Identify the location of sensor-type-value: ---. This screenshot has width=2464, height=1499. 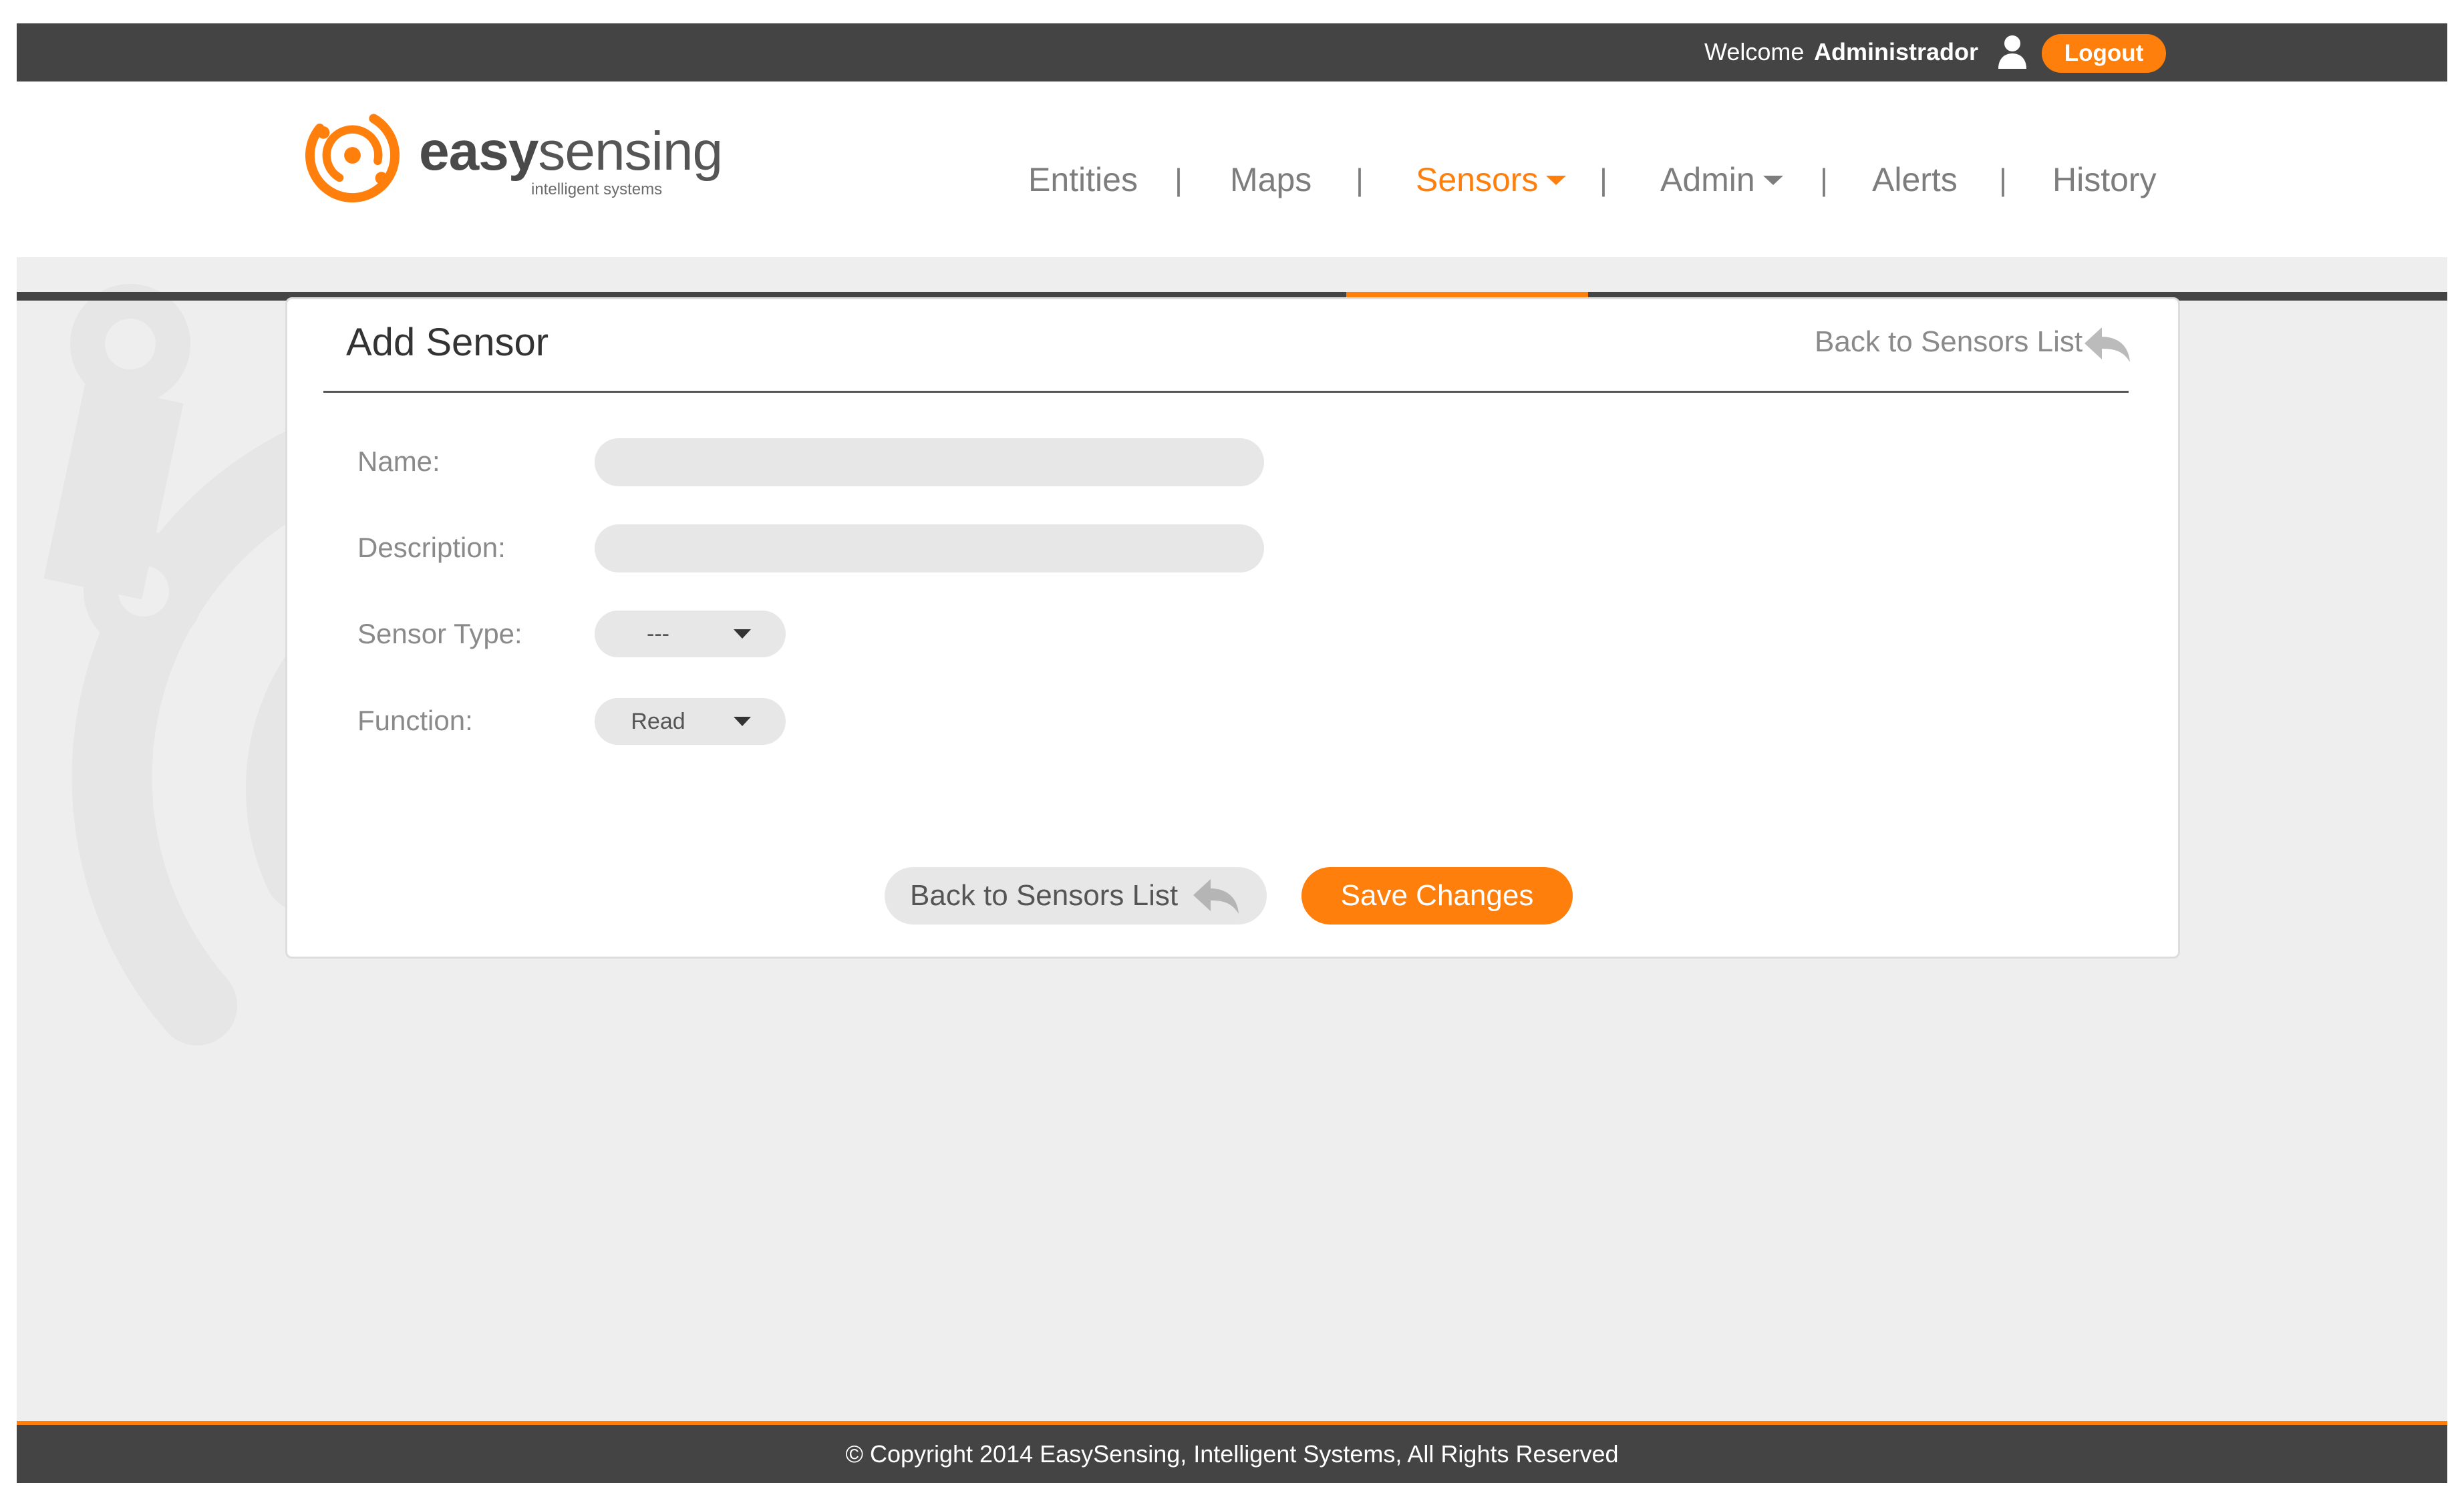
(658, 634).